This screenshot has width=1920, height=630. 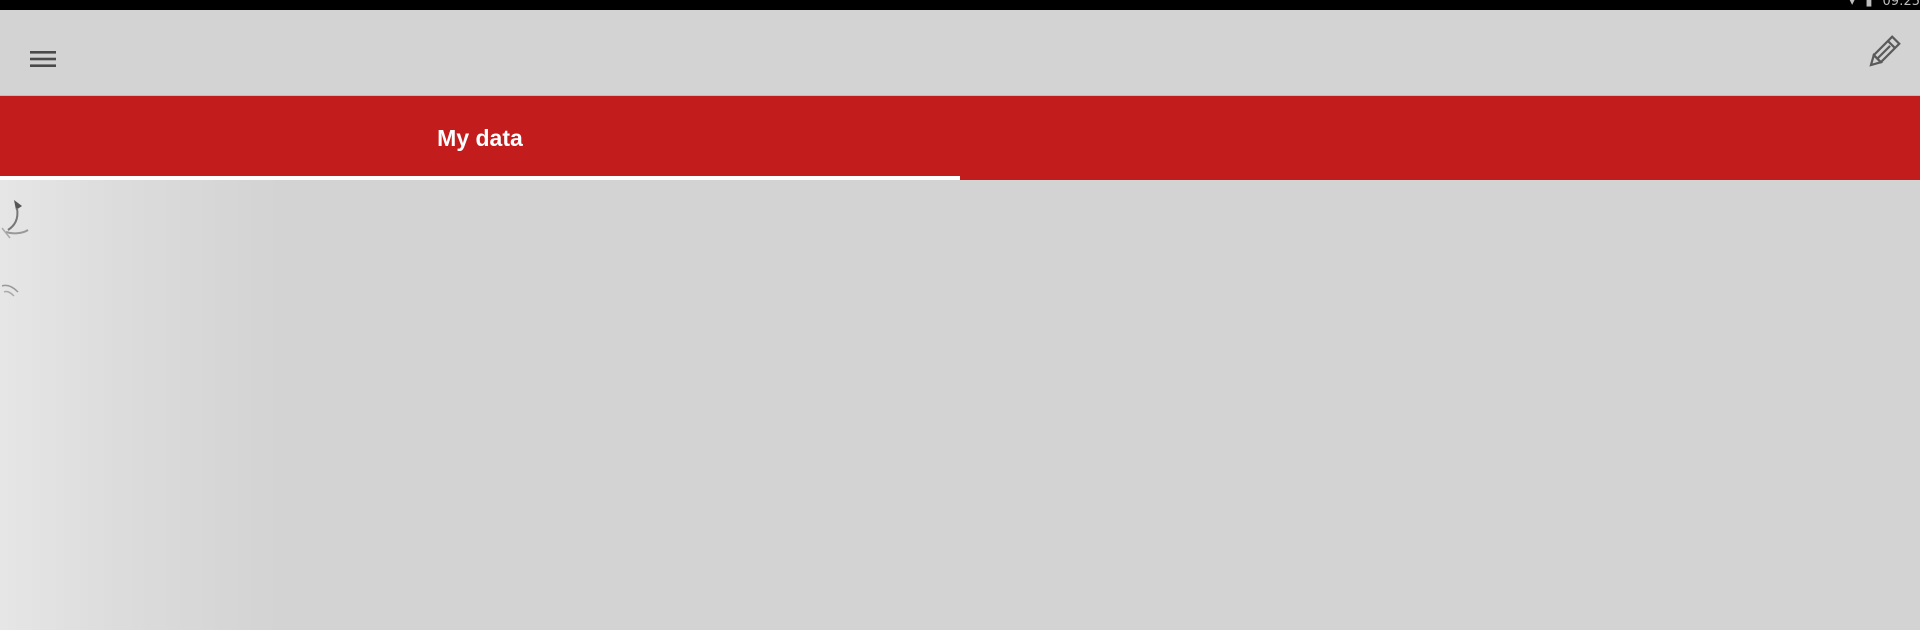 I want to click on tab-bar: My data, so click(x=960, y=138).